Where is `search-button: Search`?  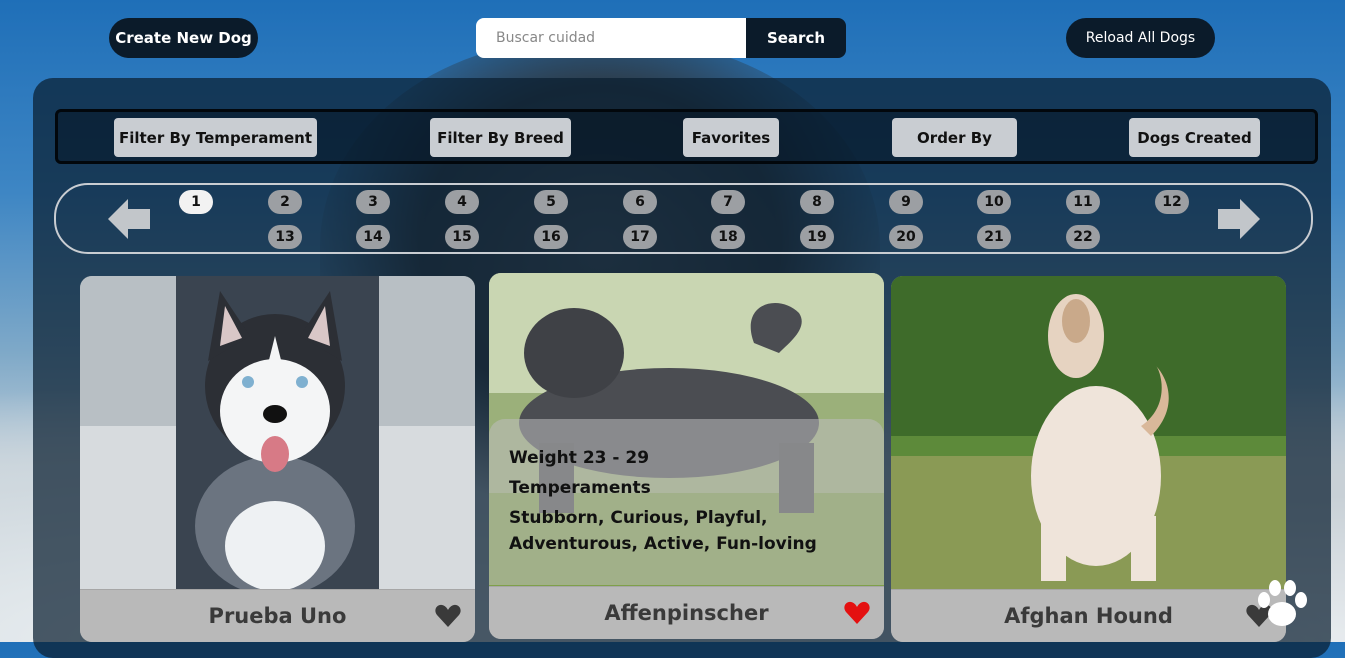 search-button: Search is located at coordinates (796, 38).